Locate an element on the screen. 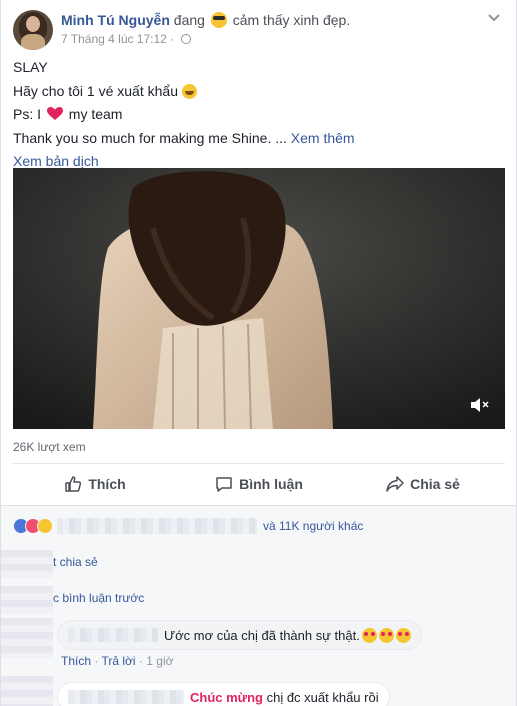 This screenshot has height=706, width=517. shares-link: t chia sẻ is located at coordinates (75, 562).